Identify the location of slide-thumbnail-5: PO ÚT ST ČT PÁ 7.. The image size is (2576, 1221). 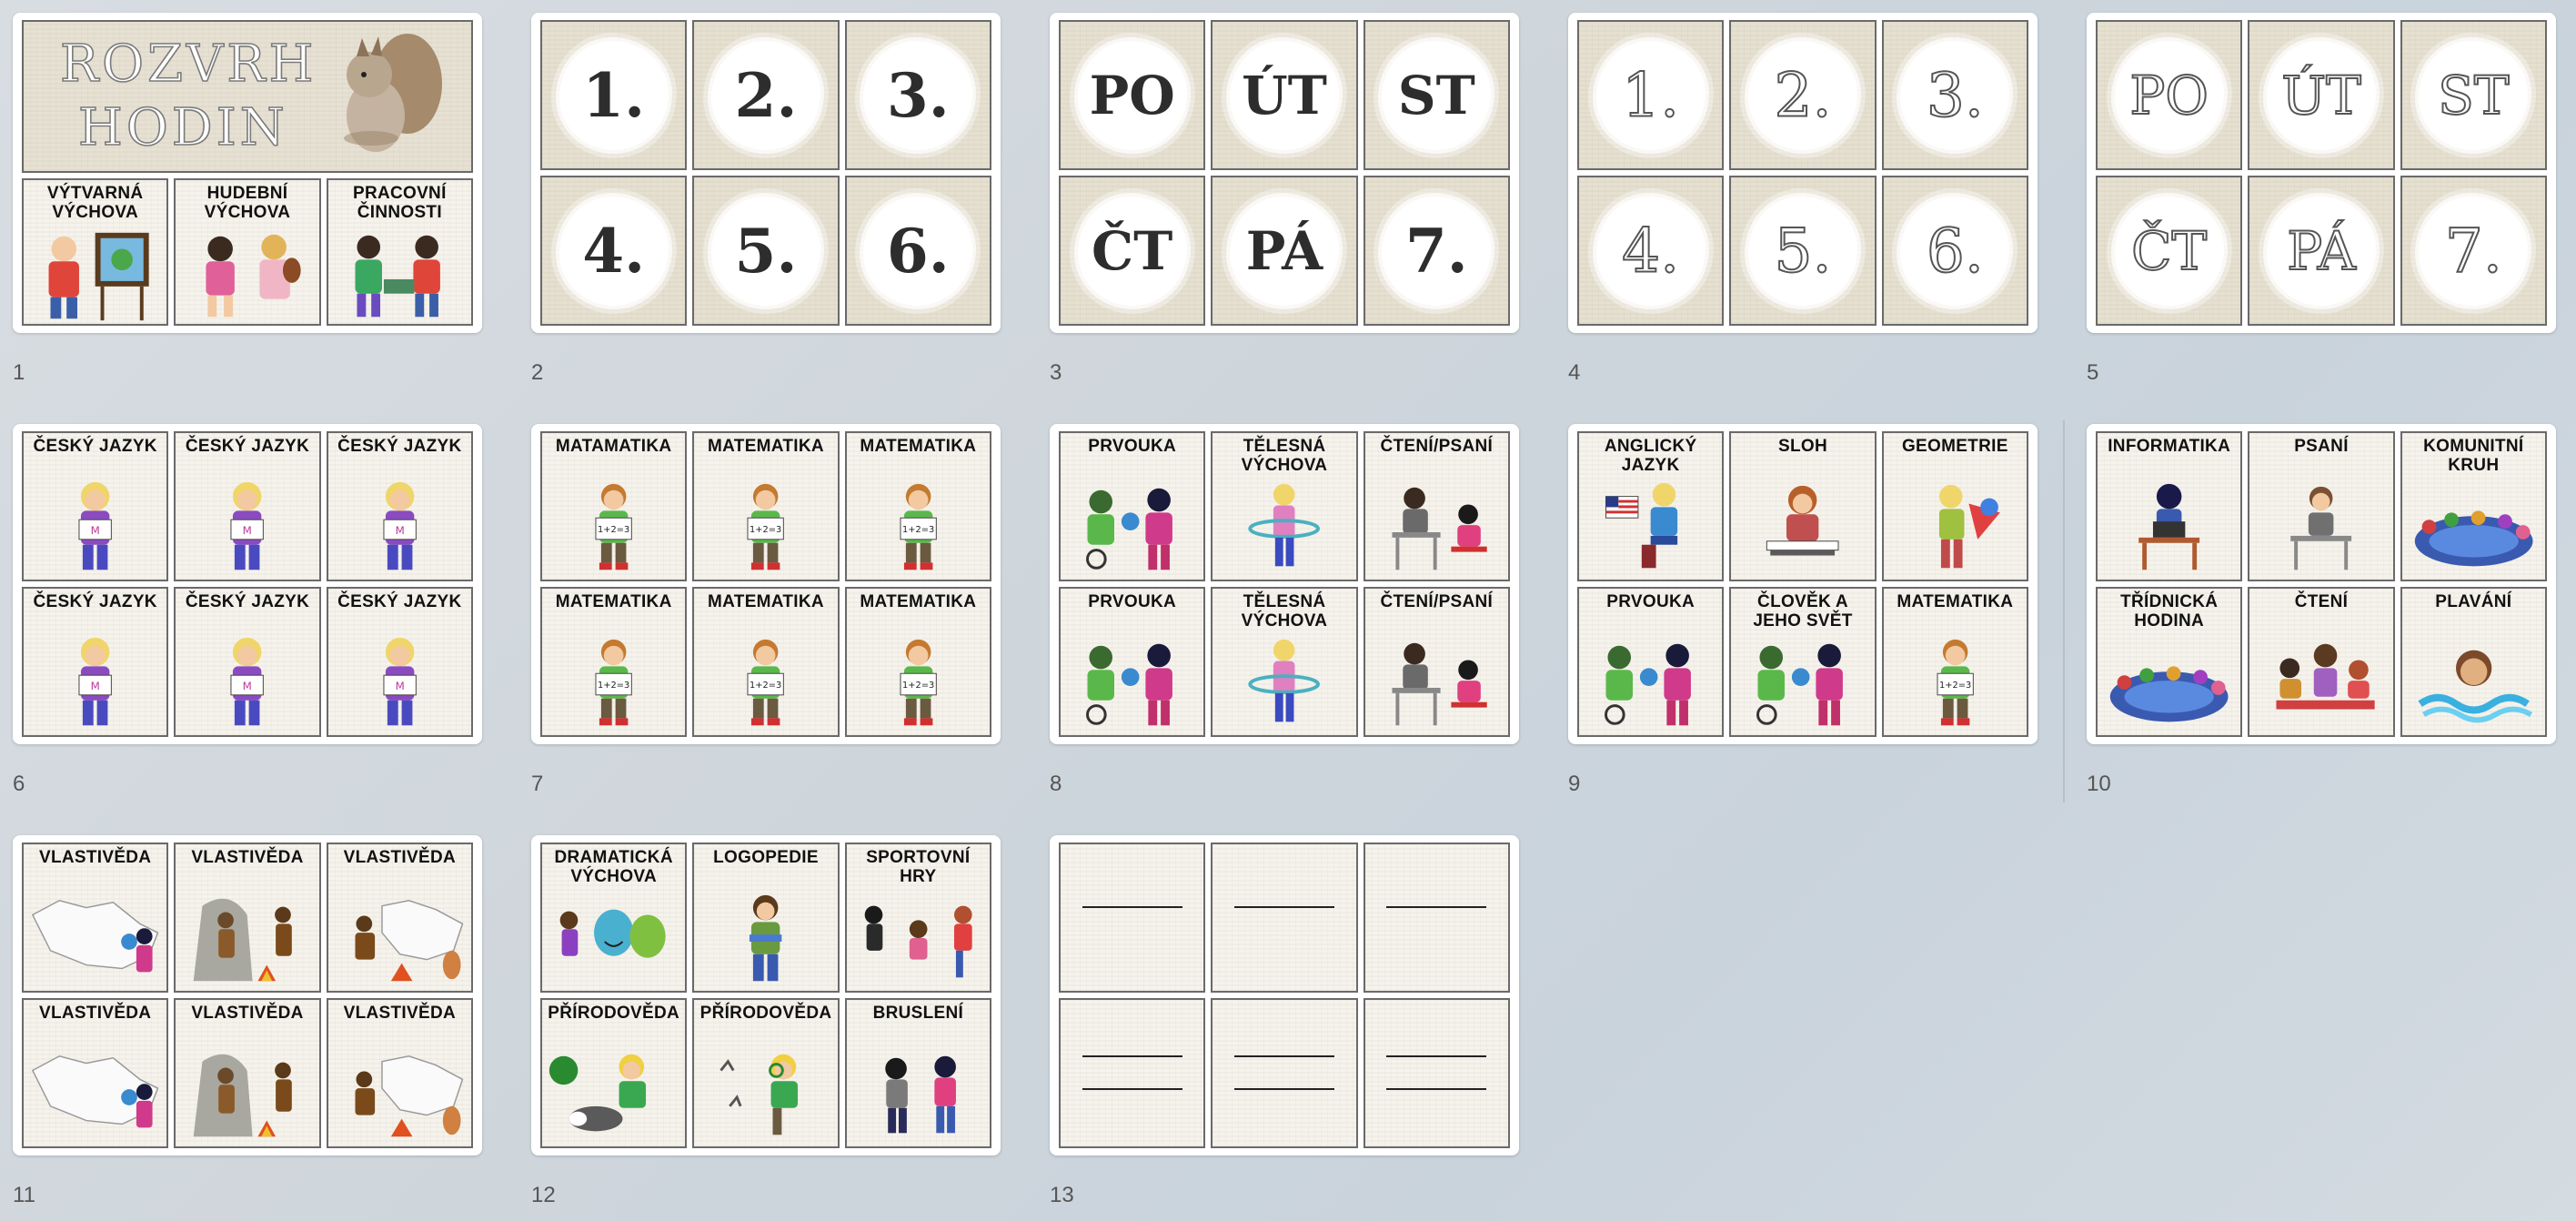
(2321, 173).